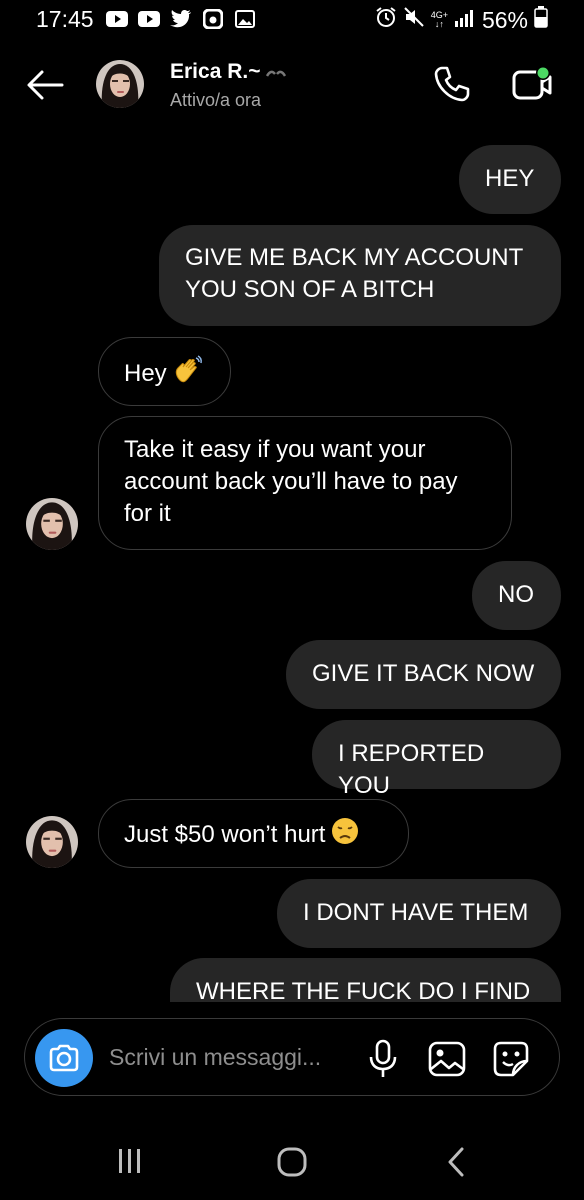  Describe the element at coordinates (541, 20) in the screenshot. I see `battery-icon` at that location.